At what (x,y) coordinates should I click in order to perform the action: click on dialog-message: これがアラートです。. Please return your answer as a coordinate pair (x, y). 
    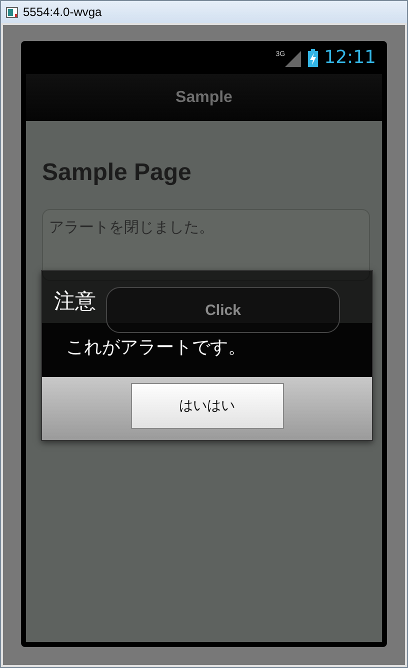
    Looking at the image, I should click on (207, 350).